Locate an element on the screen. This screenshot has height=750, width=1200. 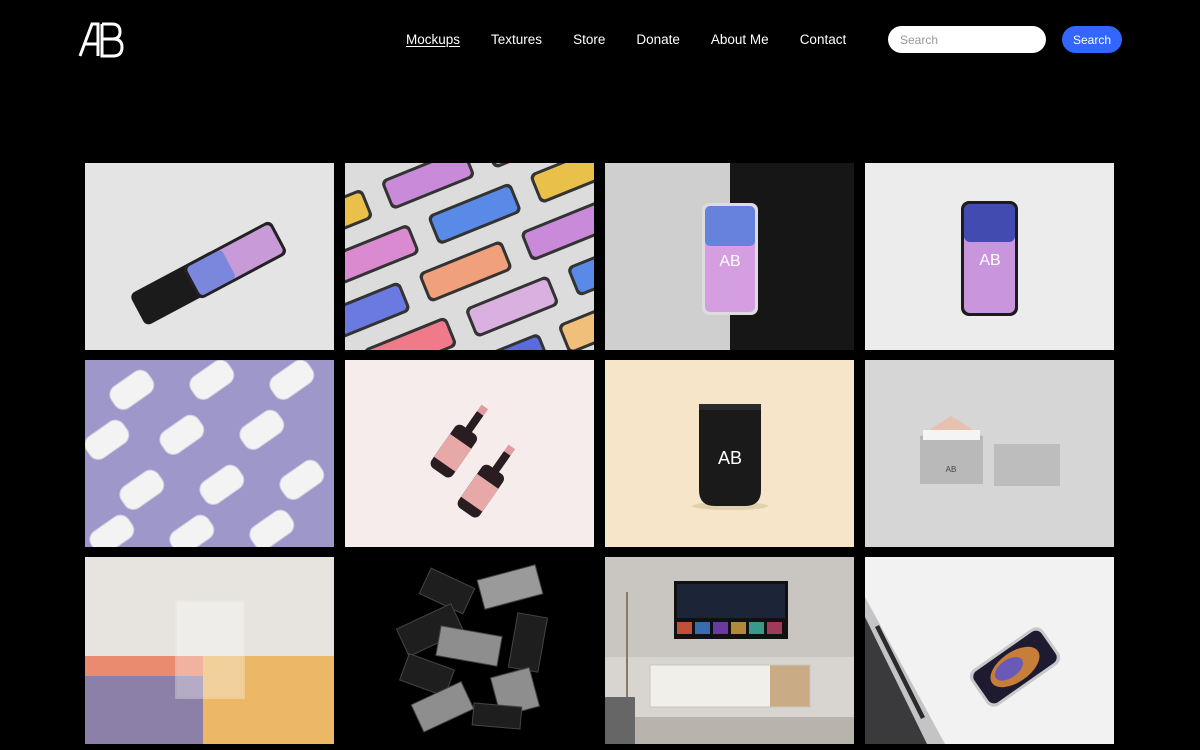
gallery-item-can-pattern is located at coordinates (209, 453).